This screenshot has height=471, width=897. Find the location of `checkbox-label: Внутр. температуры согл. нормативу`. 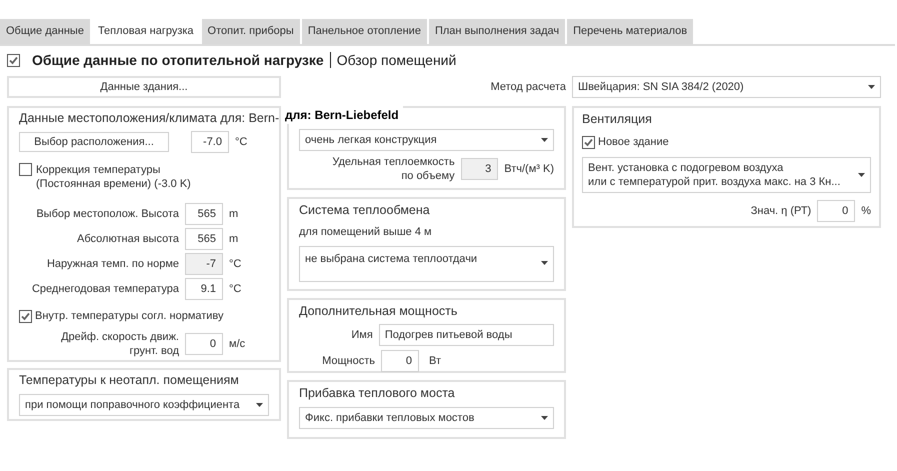

checkbox-label: Внутр. температуры согл. нормативу is located at coordinates (129, 316).